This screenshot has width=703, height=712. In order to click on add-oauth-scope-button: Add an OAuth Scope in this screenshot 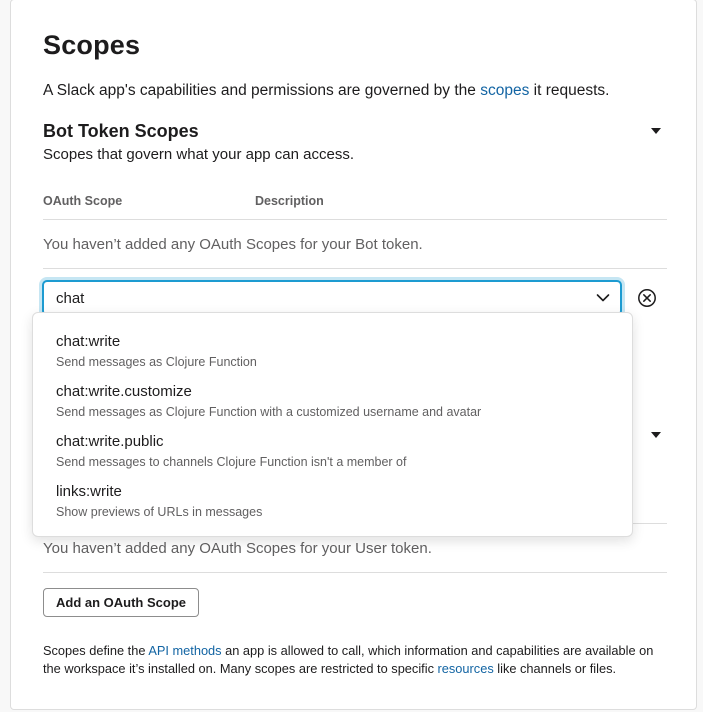, I will do `click(121, 602)`.